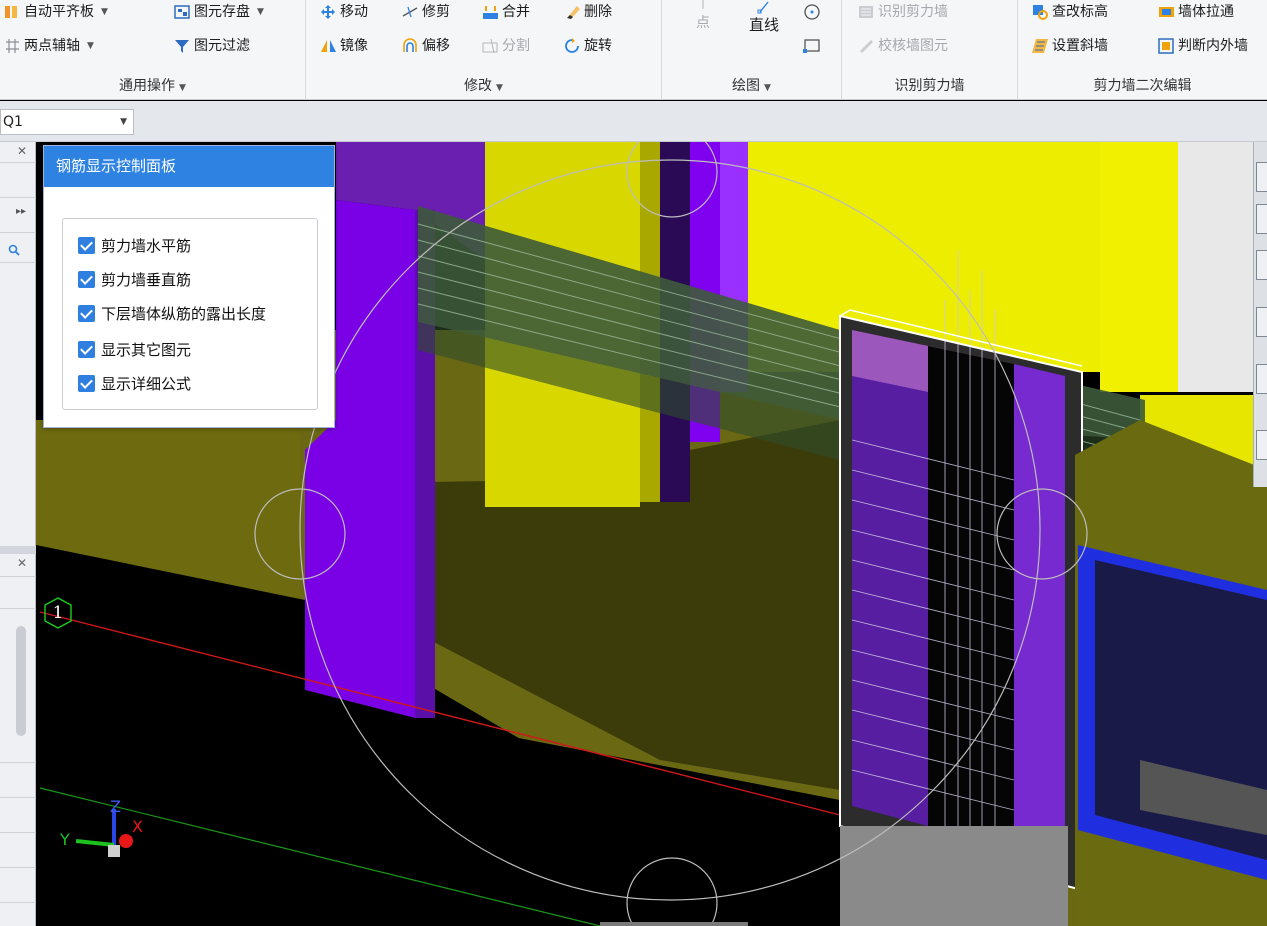  I want to click on option-show-other-elements: 显示其它图元, so click(134, 349).